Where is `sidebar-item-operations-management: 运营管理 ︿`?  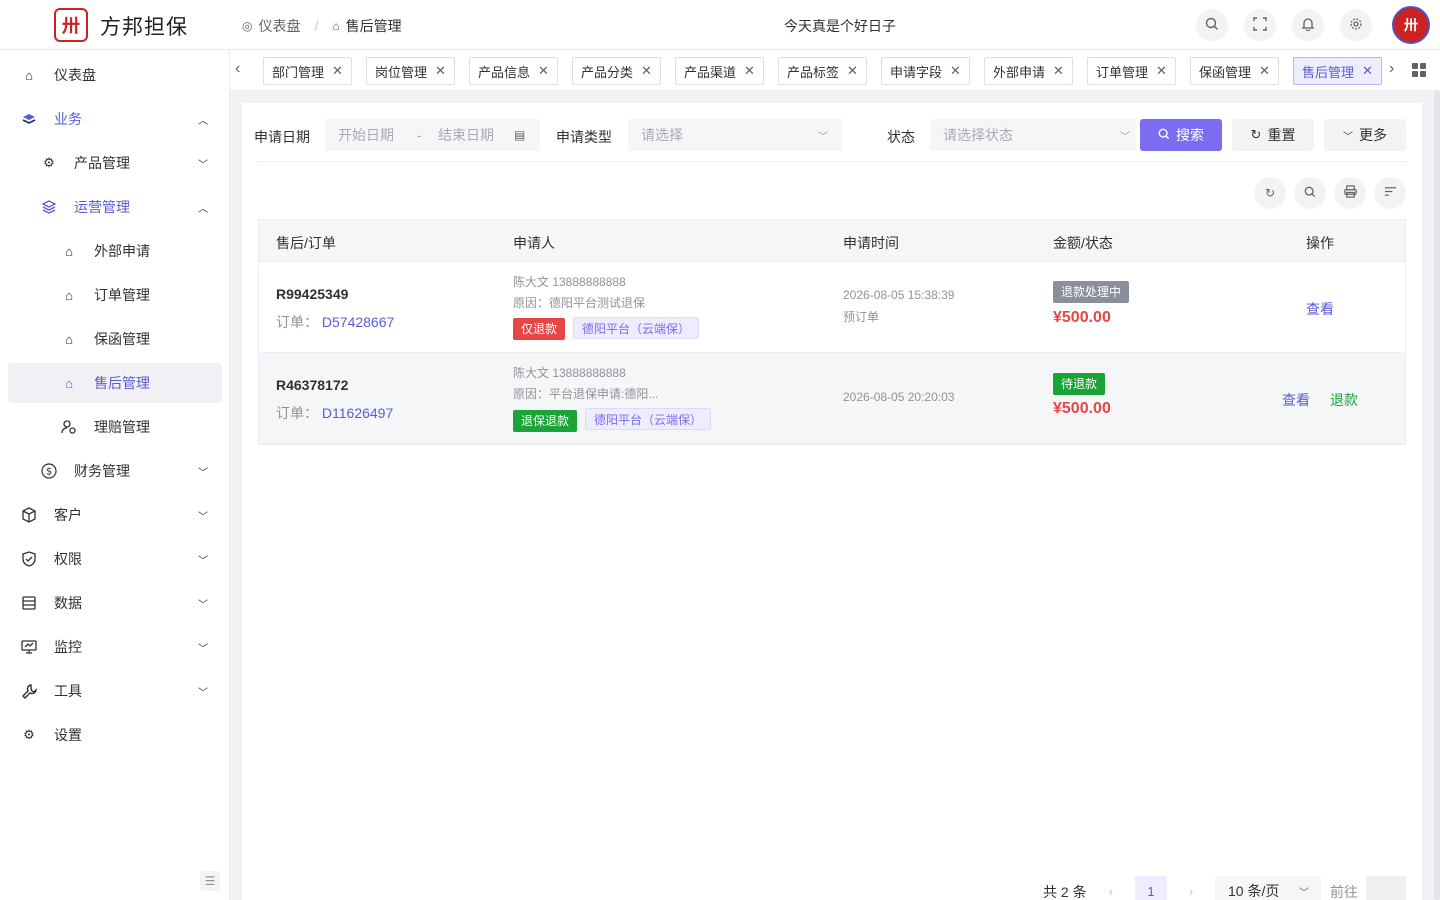
sidebar-item-operations-management: 运营管理 ︿ is located at coordinates (115, 207).